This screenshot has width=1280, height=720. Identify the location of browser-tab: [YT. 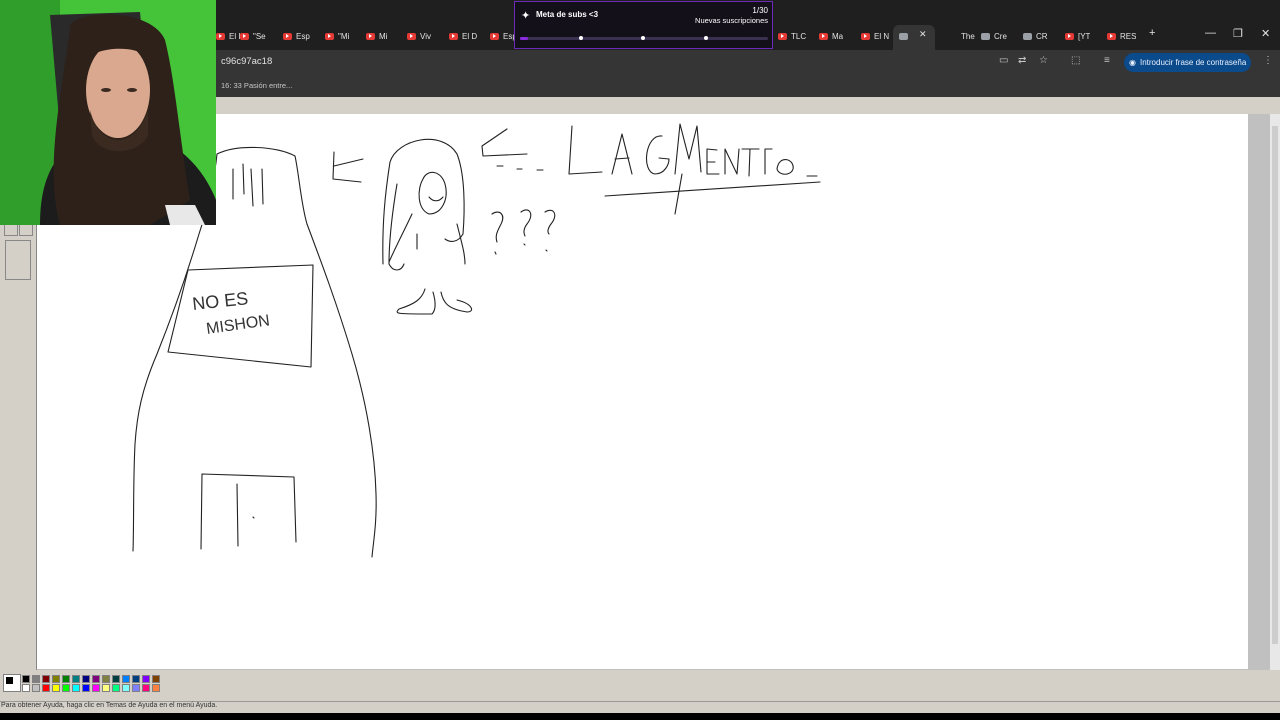
(1077, 36).